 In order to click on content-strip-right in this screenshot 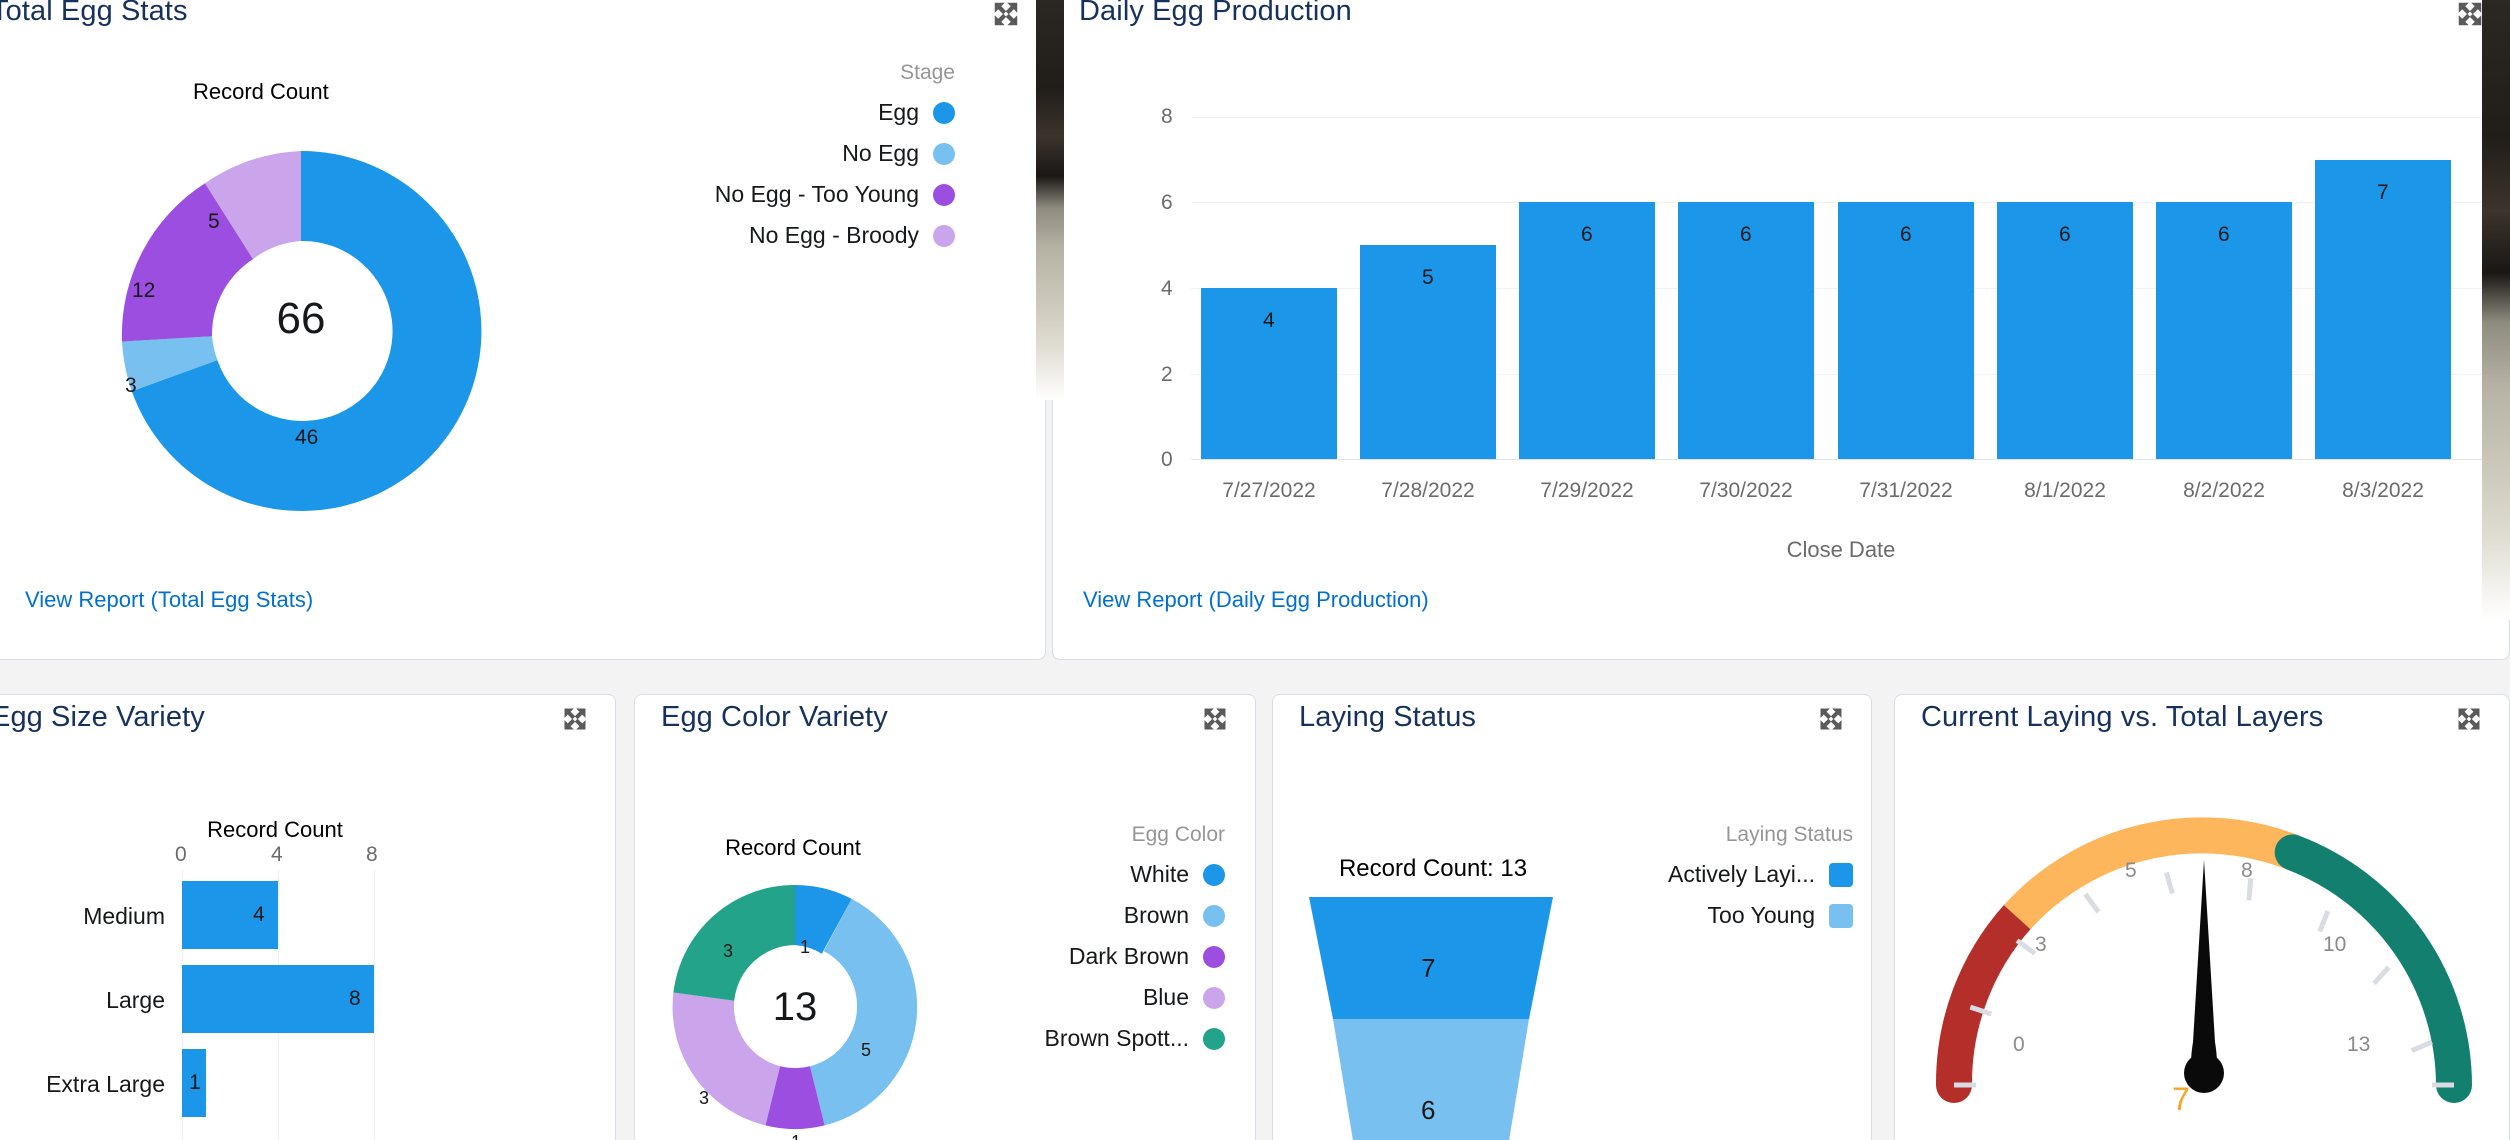, I will do `click(2496, 310)`.